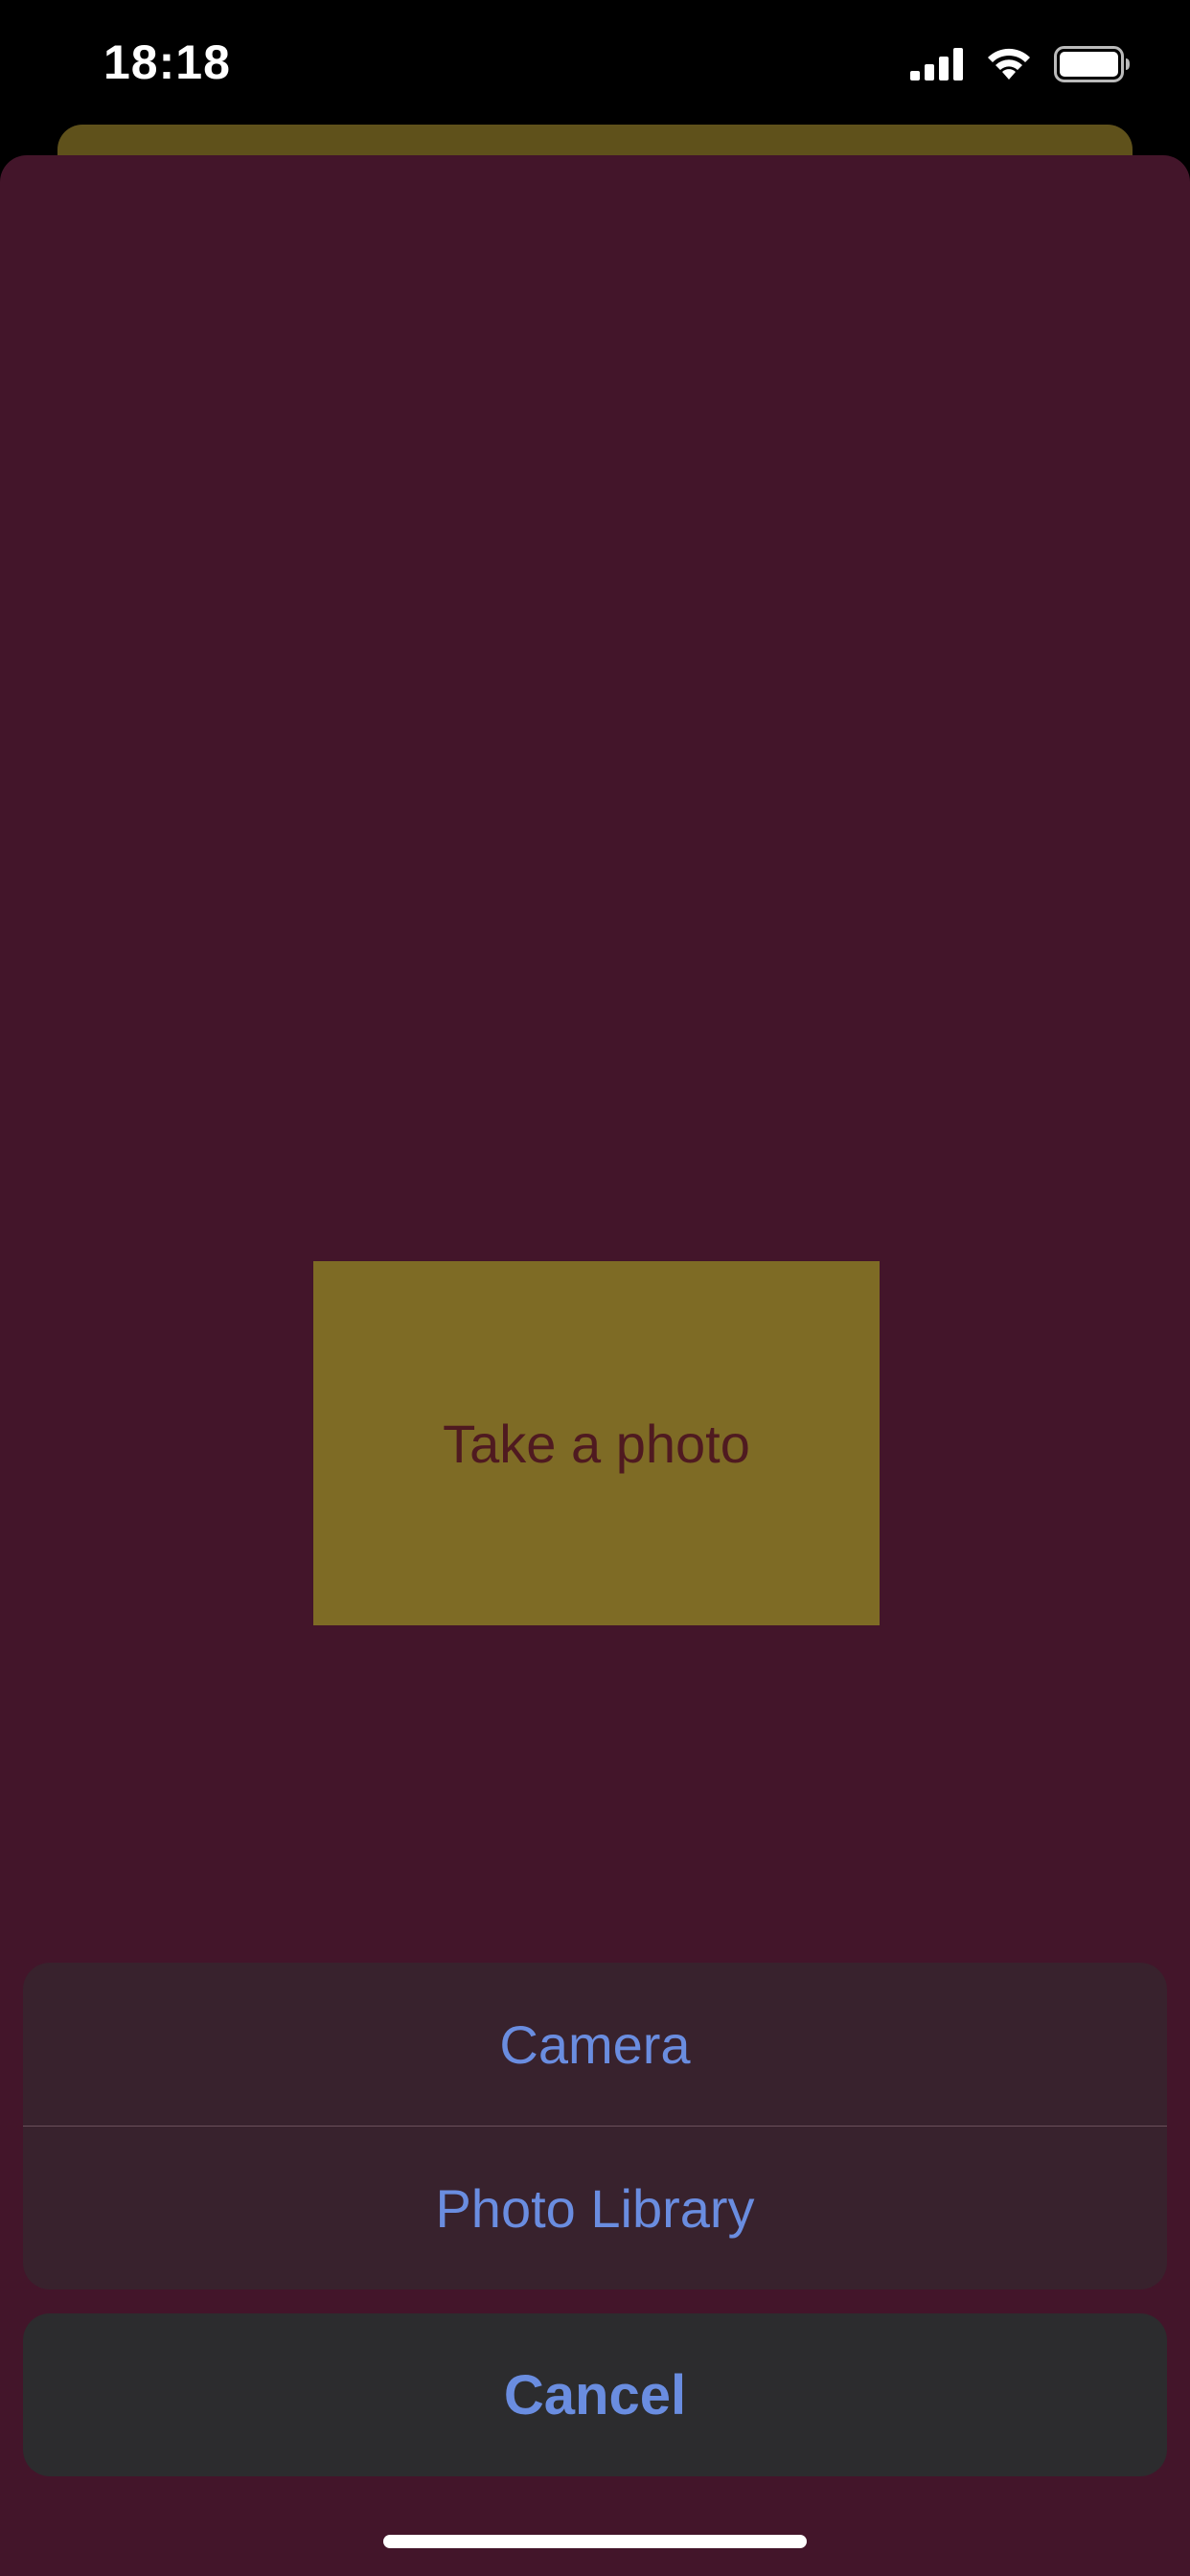 The image size is (1190, 2576). What do you see at coordinates (167, 62) in the screenshot?
I see `status-time: 18:18` at bounding box center [167, 62].